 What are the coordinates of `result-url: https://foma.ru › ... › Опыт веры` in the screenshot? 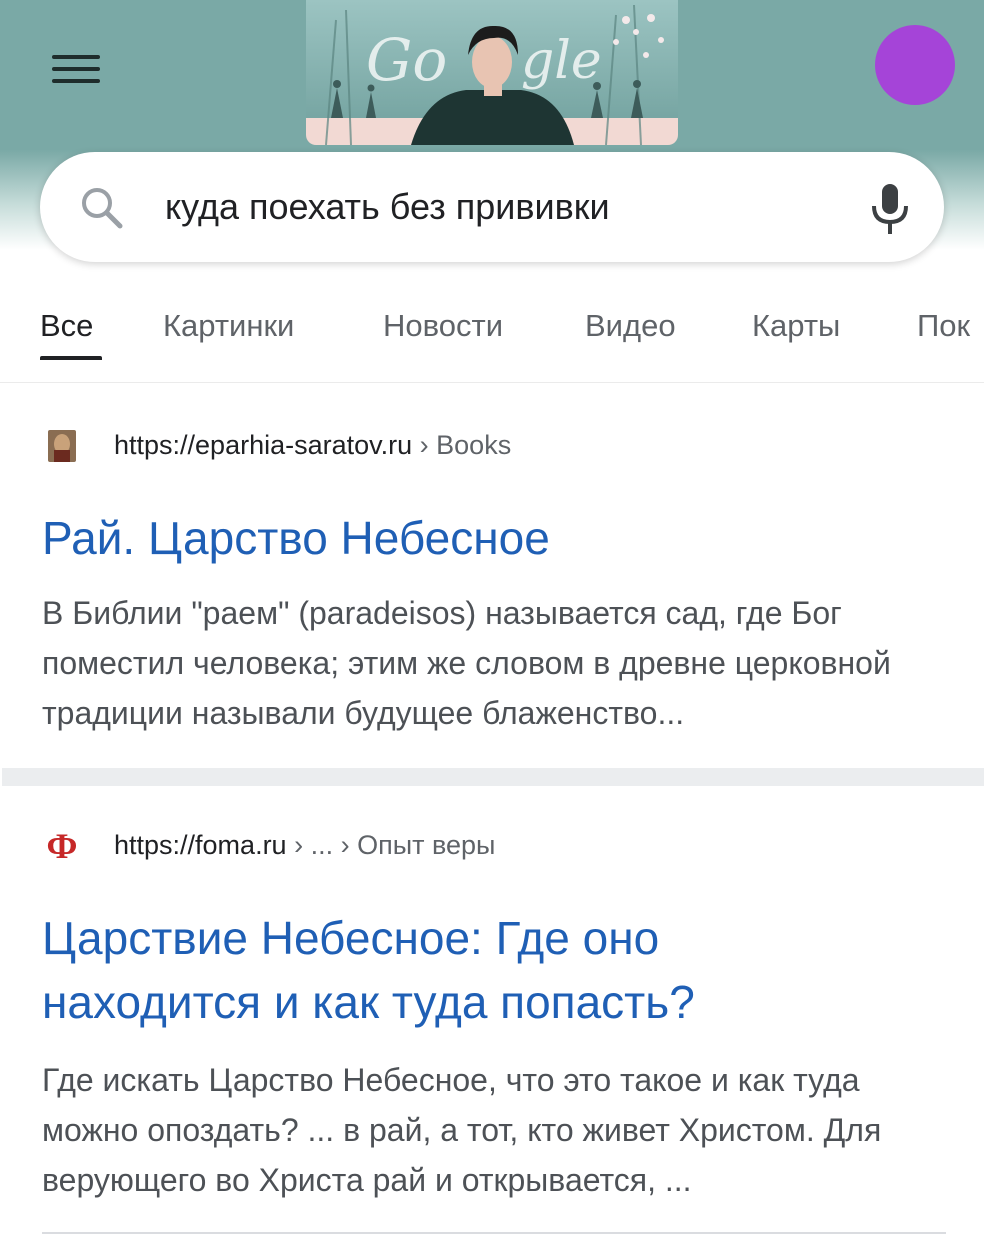 It's located at (304, 845).